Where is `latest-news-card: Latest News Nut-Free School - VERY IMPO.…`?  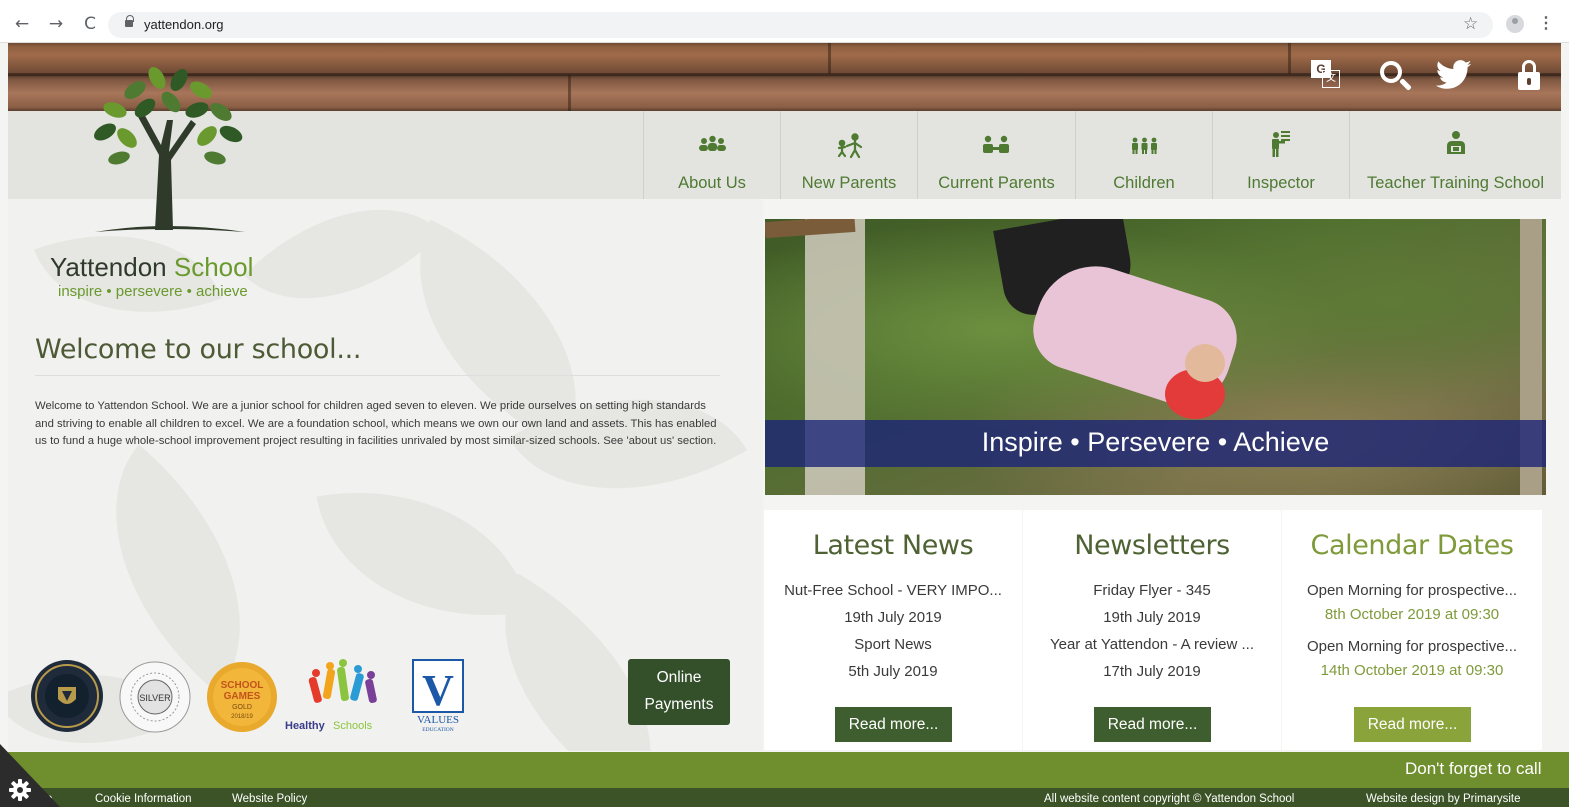 latest-news-card: Latest News Nut-Free School - VERY IMPO.… is located at coordinates (893, 630).